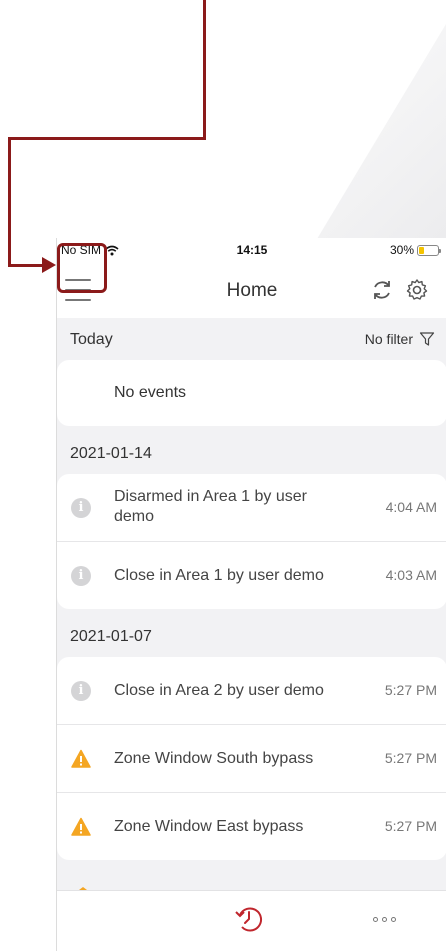  I want to click on event-row: Zone Window East bypass 5:27 PM, so click(251, 826).